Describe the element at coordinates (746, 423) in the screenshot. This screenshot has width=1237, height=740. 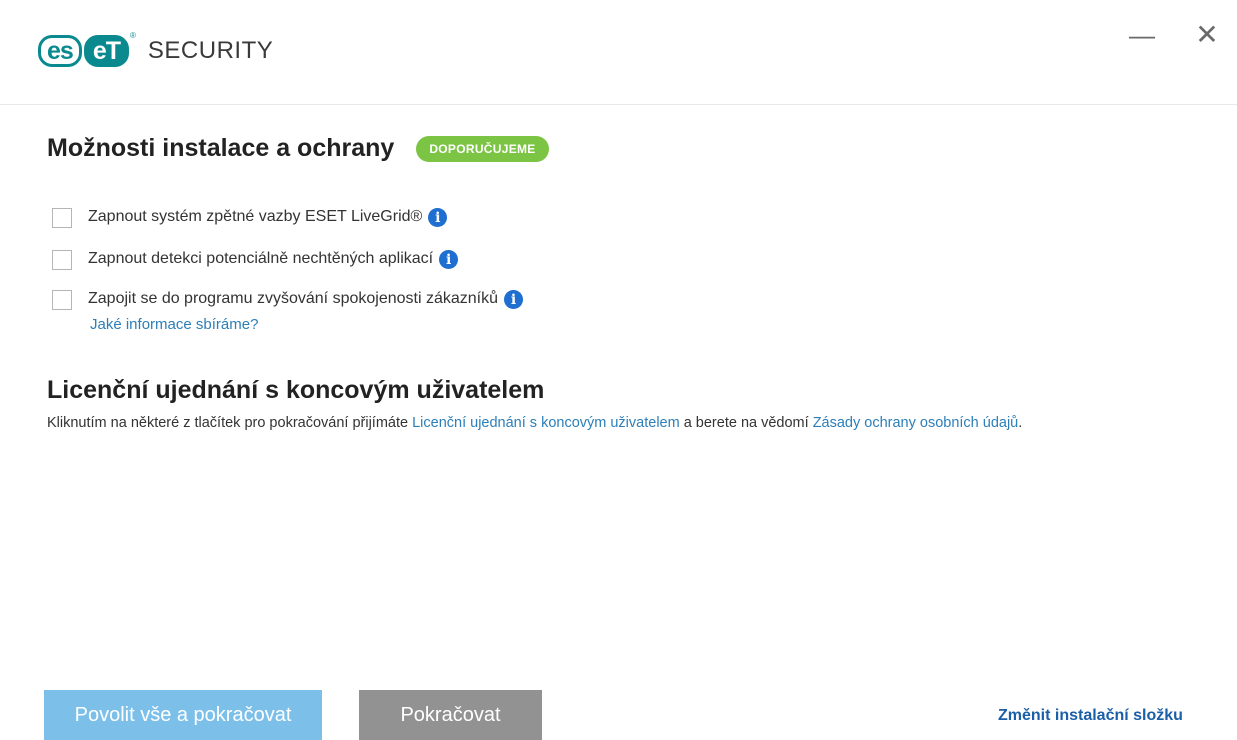
I see `eula-text-part-2: a berete na vědomí` at that location.